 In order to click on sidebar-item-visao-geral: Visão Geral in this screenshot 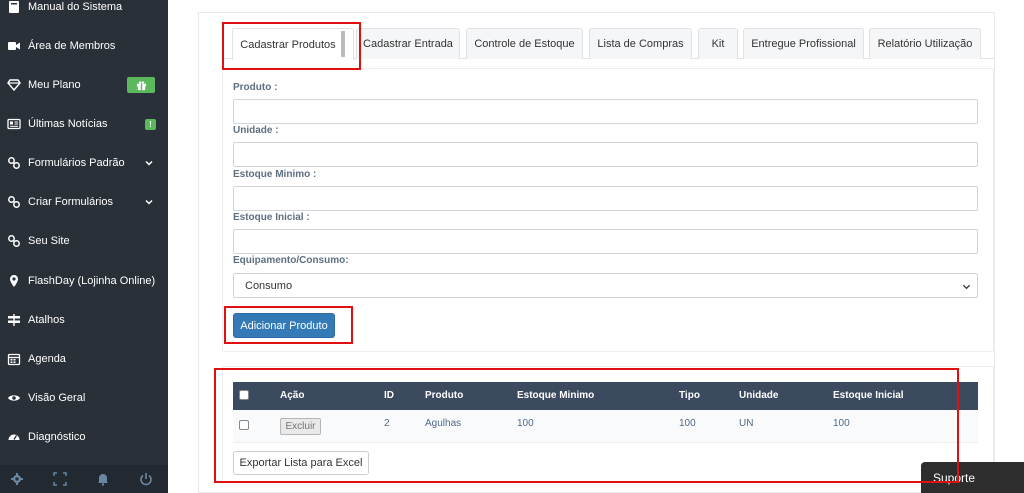, I will do `click(84, 398)`.